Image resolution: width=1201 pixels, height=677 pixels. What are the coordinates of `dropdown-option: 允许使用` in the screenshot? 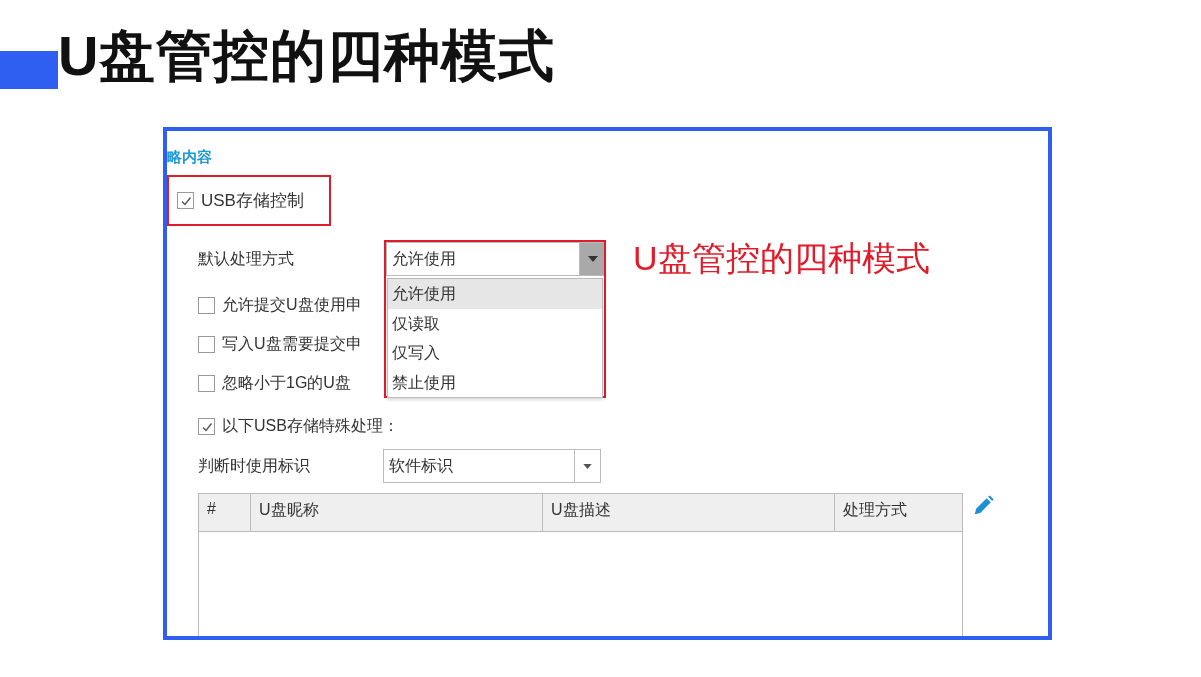 It's located at (495, 294).